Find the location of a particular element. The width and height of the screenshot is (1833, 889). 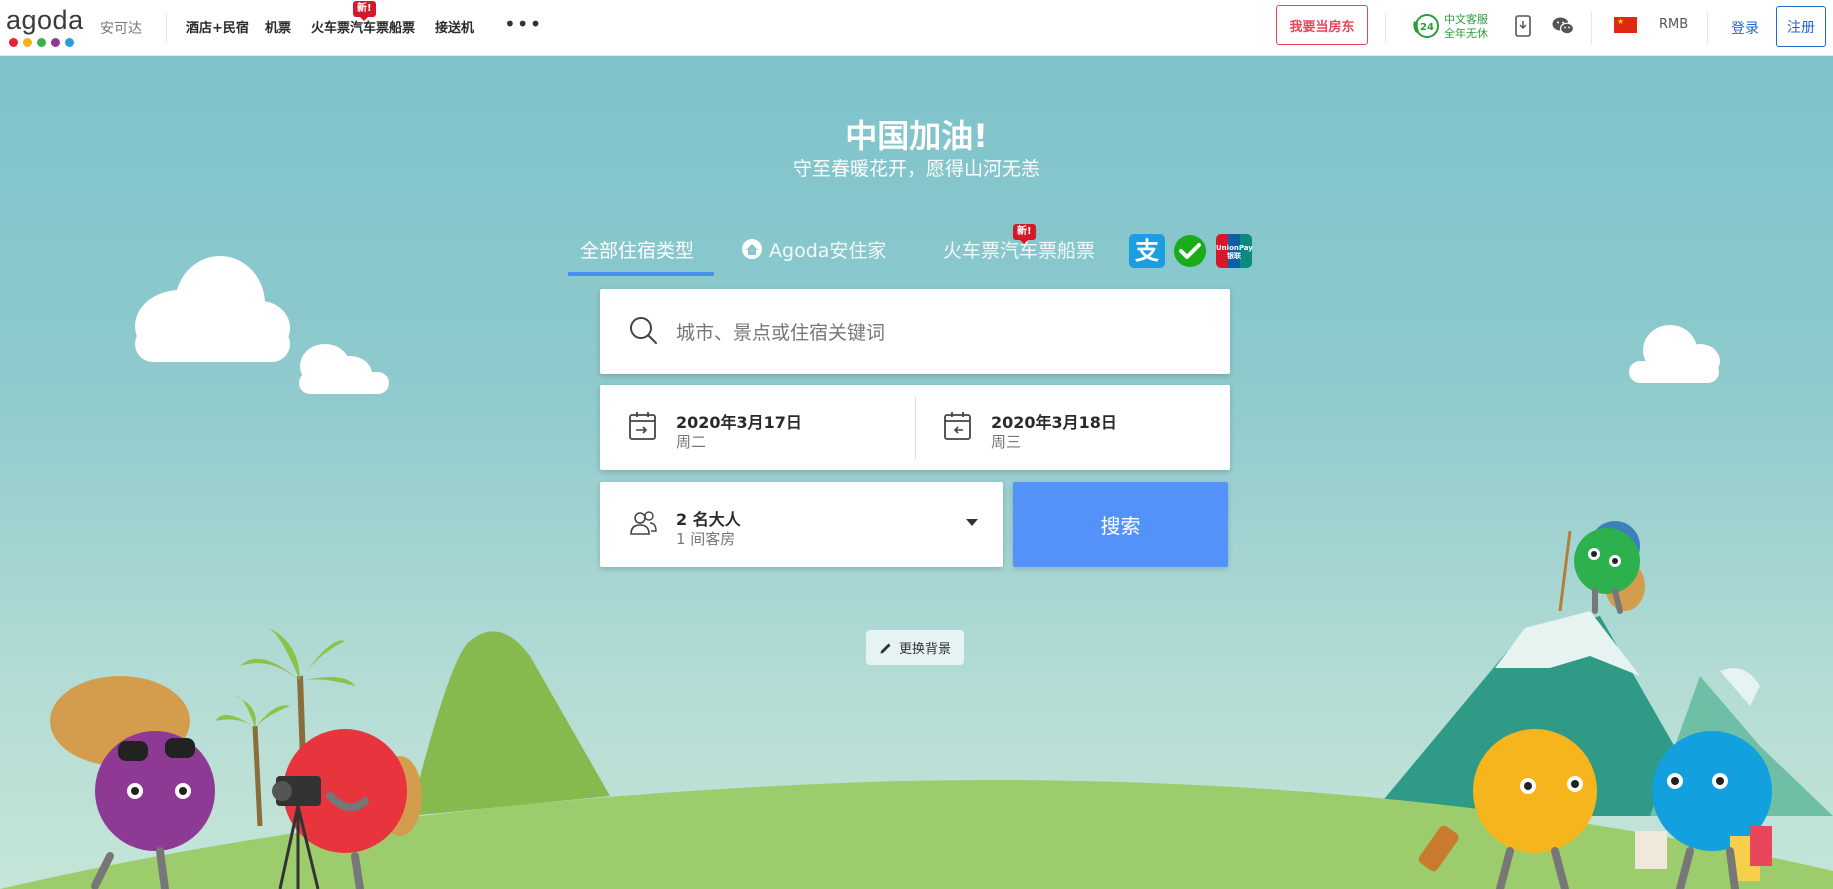

signup-button: 注册 is located at coordinates (1801, 26).